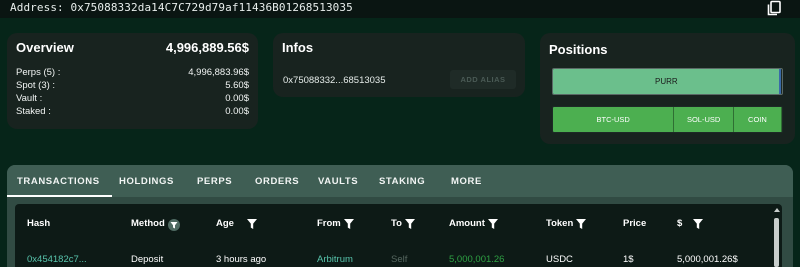 This screenshot has width=800, height=267. Describe the element at coordinates (707, 259) in the screenshot. I see `cell-usd: 5,000,001.26$` at that location.